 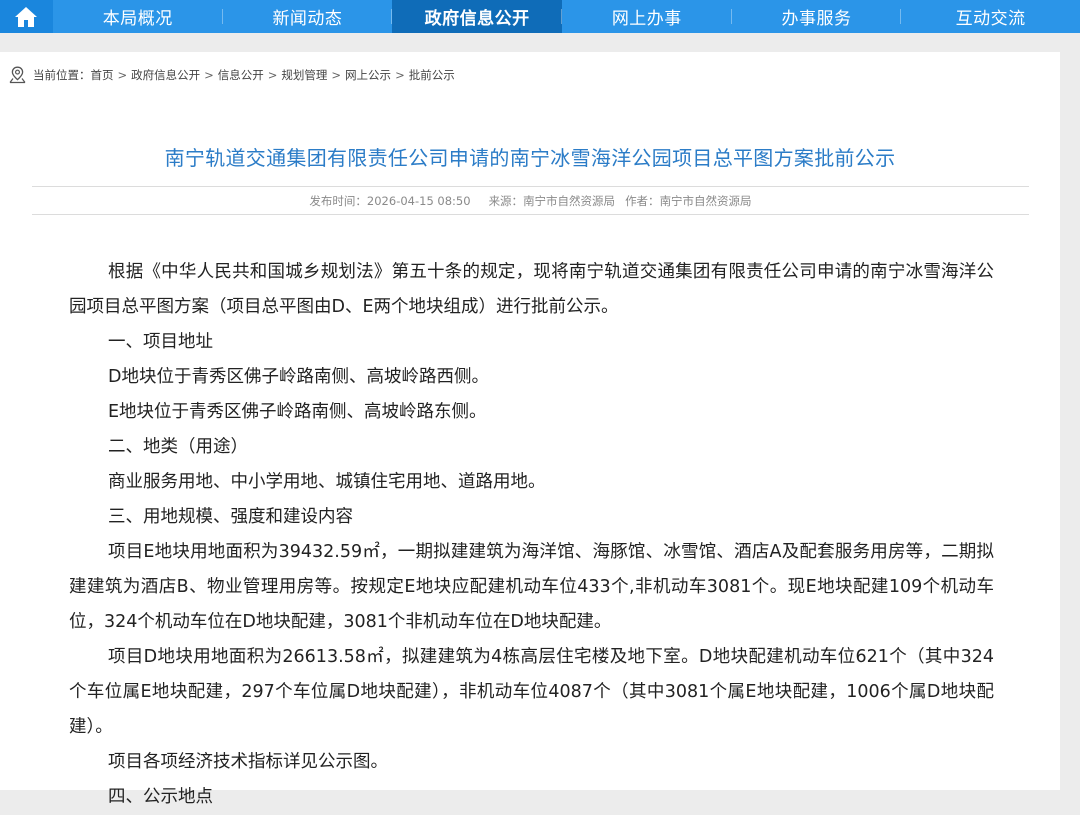 What do you see at coordinates (304, 75) in the screenshot?
I see `breadcrumb-planning: 规划管理` at bounding box center [304, 75].